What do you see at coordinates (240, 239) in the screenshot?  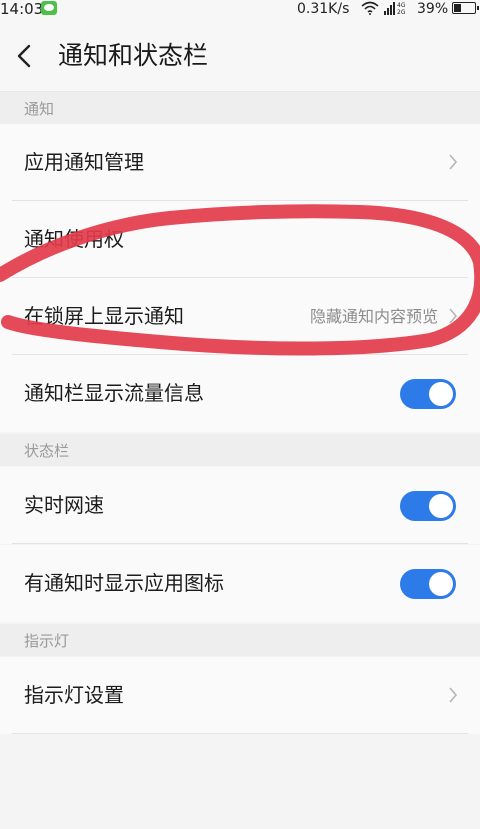 I see `row-notification-access: 通知使用权` at bounding box center [240, 239].